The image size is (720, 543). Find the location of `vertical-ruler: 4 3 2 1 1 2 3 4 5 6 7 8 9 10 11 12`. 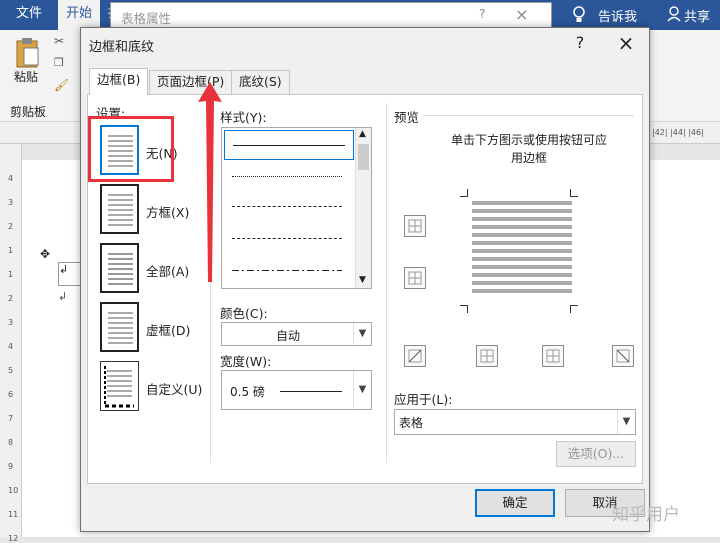

vertical-ruler: 4 3 2 1 1 2 3 4 5 6 7 8 9 10 11 12 is located at coordinates (11, 343).